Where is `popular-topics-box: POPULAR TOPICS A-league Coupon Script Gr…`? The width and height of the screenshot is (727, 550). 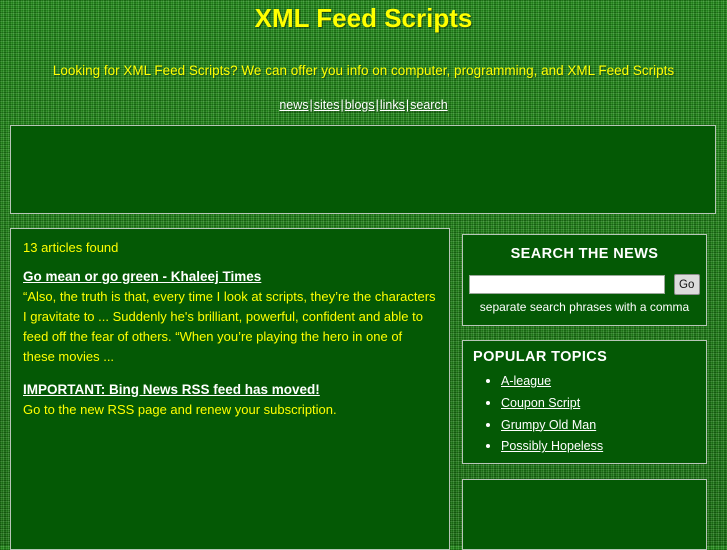 popular-topics-box: POPULAR TOPICS A-league Coupon Script Gr… is located at coordinates (584, 402).